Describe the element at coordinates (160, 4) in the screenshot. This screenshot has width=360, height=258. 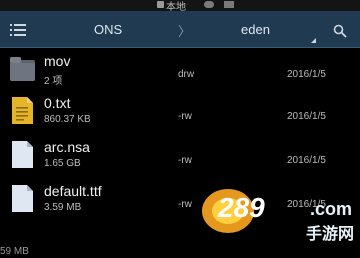
I see `storage-icon` at that location.